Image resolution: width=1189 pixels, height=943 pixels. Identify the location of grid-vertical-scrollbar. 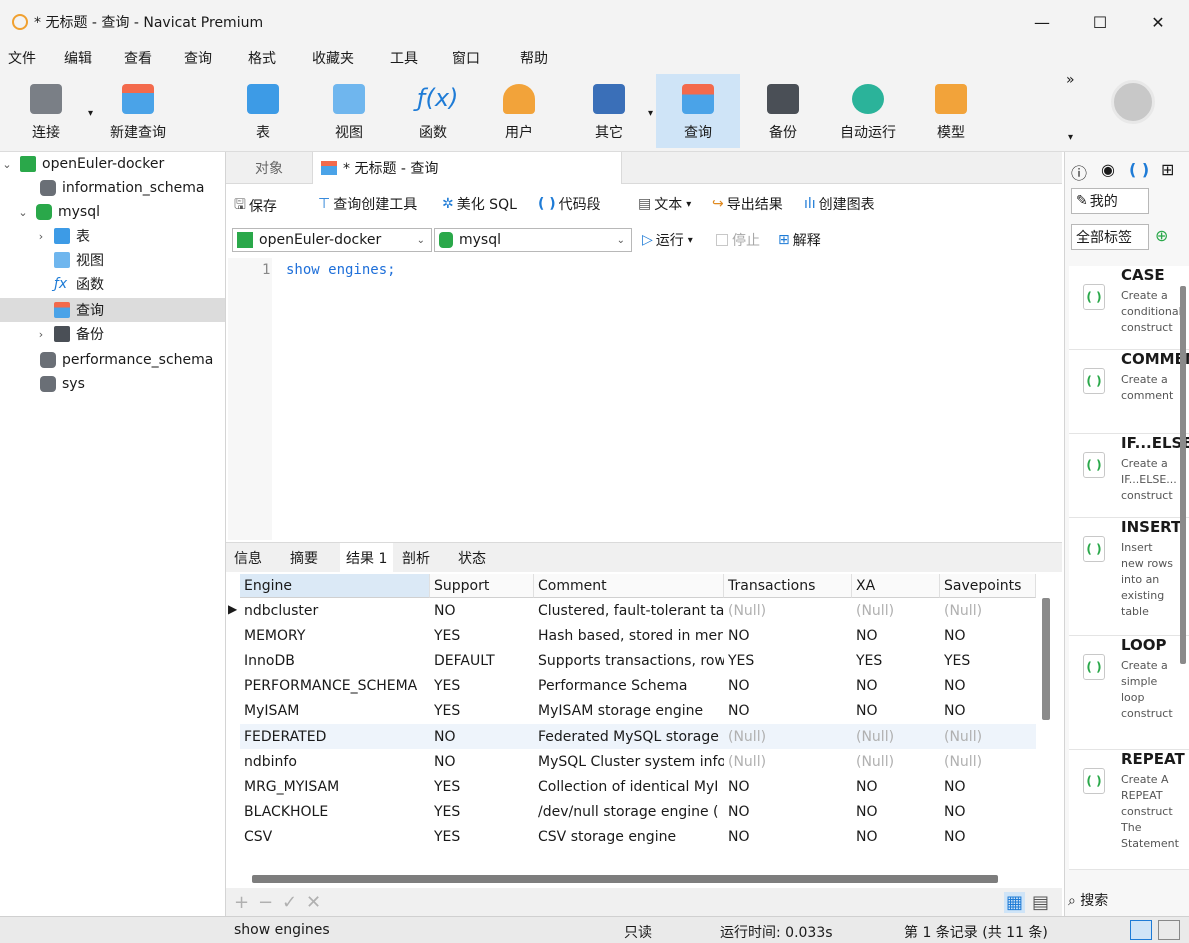
(1046, 659).